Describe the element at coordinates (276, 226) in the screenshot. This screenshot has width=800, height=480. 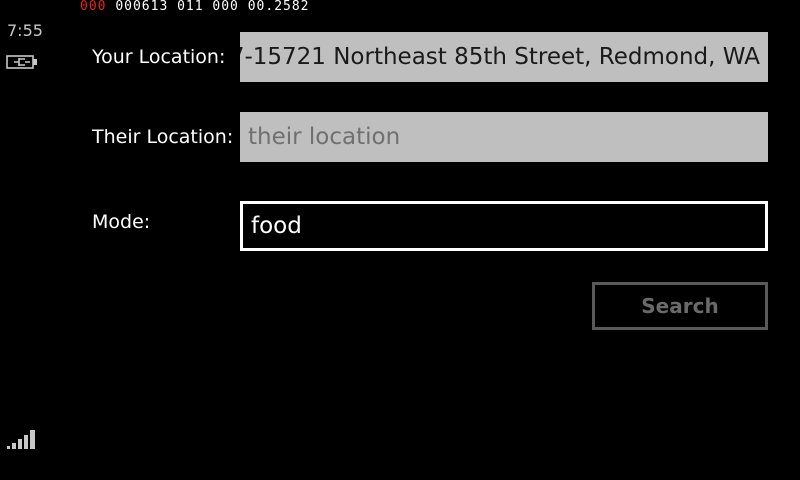
I see `mode-value: food` at that location.